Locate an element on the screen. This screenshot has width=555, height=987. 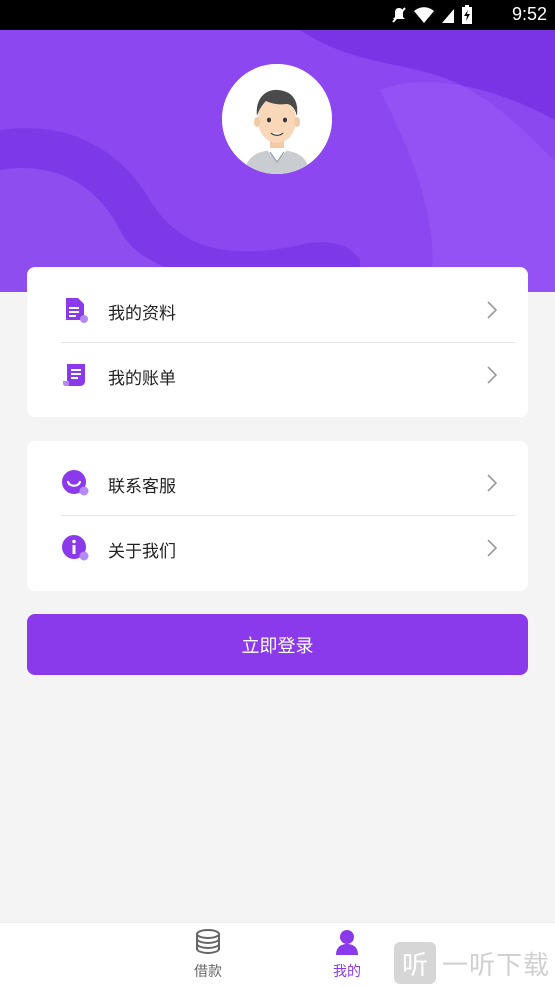
watermark-logo: 听 is located at coordinates (415, 963).